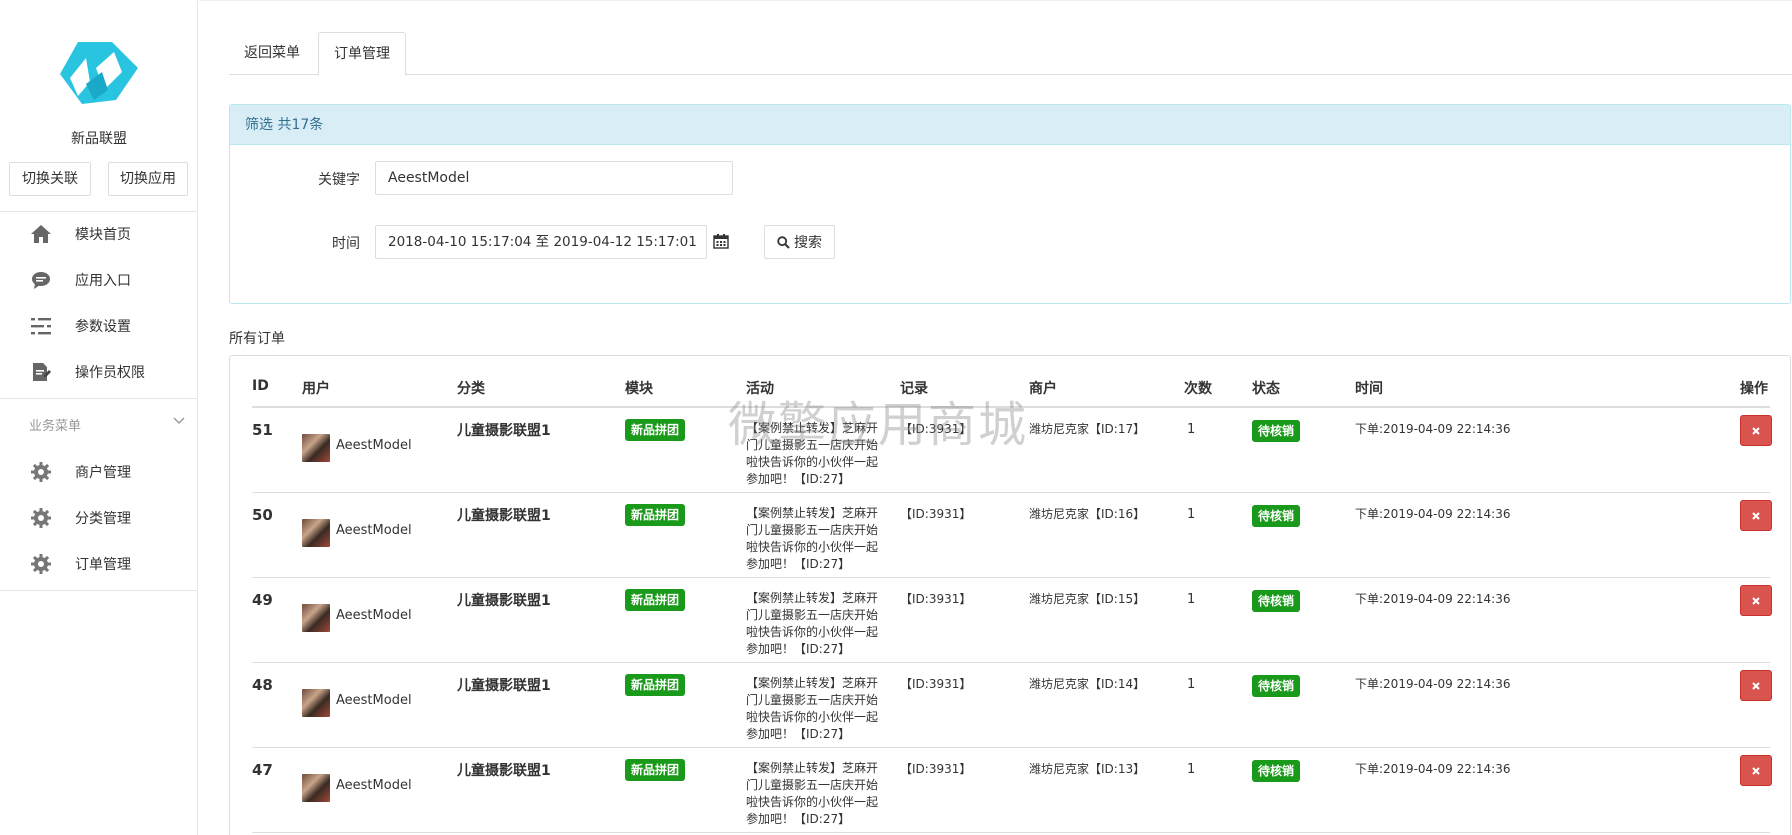 This screenshot has width=1792, height=835. I want to click on col-merchant: 商户, so click(1043, 389).